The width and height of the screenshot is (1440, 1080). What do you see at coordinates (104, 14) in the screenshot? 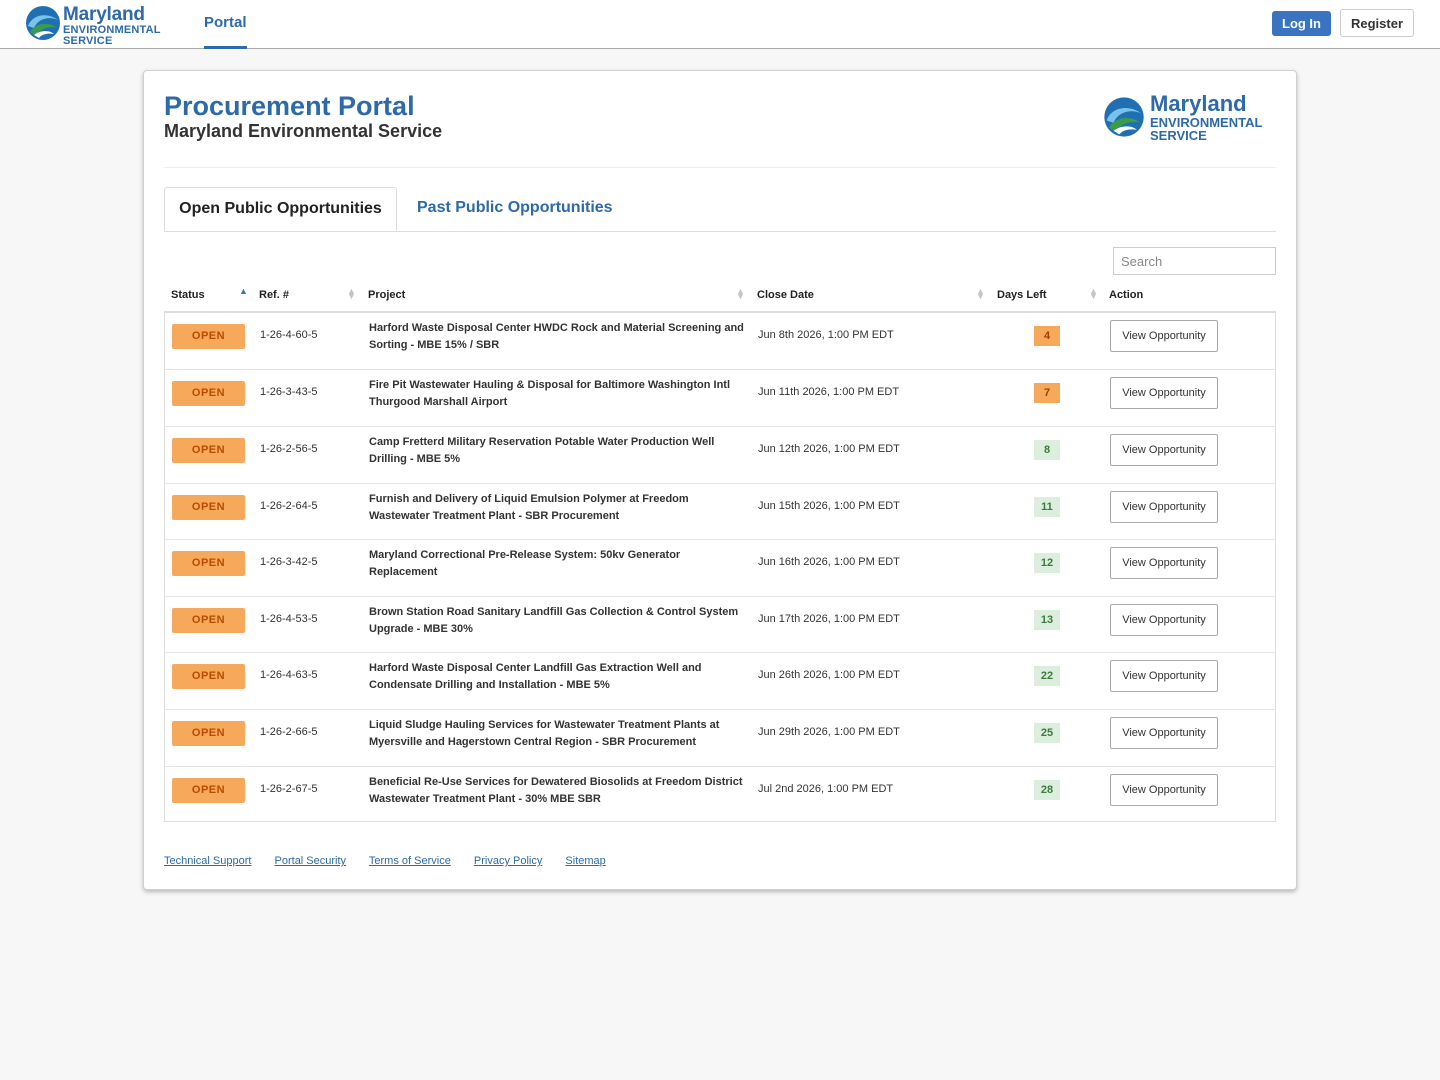
I see `brand-line1: Maryland` at bounding box center [104, 14].